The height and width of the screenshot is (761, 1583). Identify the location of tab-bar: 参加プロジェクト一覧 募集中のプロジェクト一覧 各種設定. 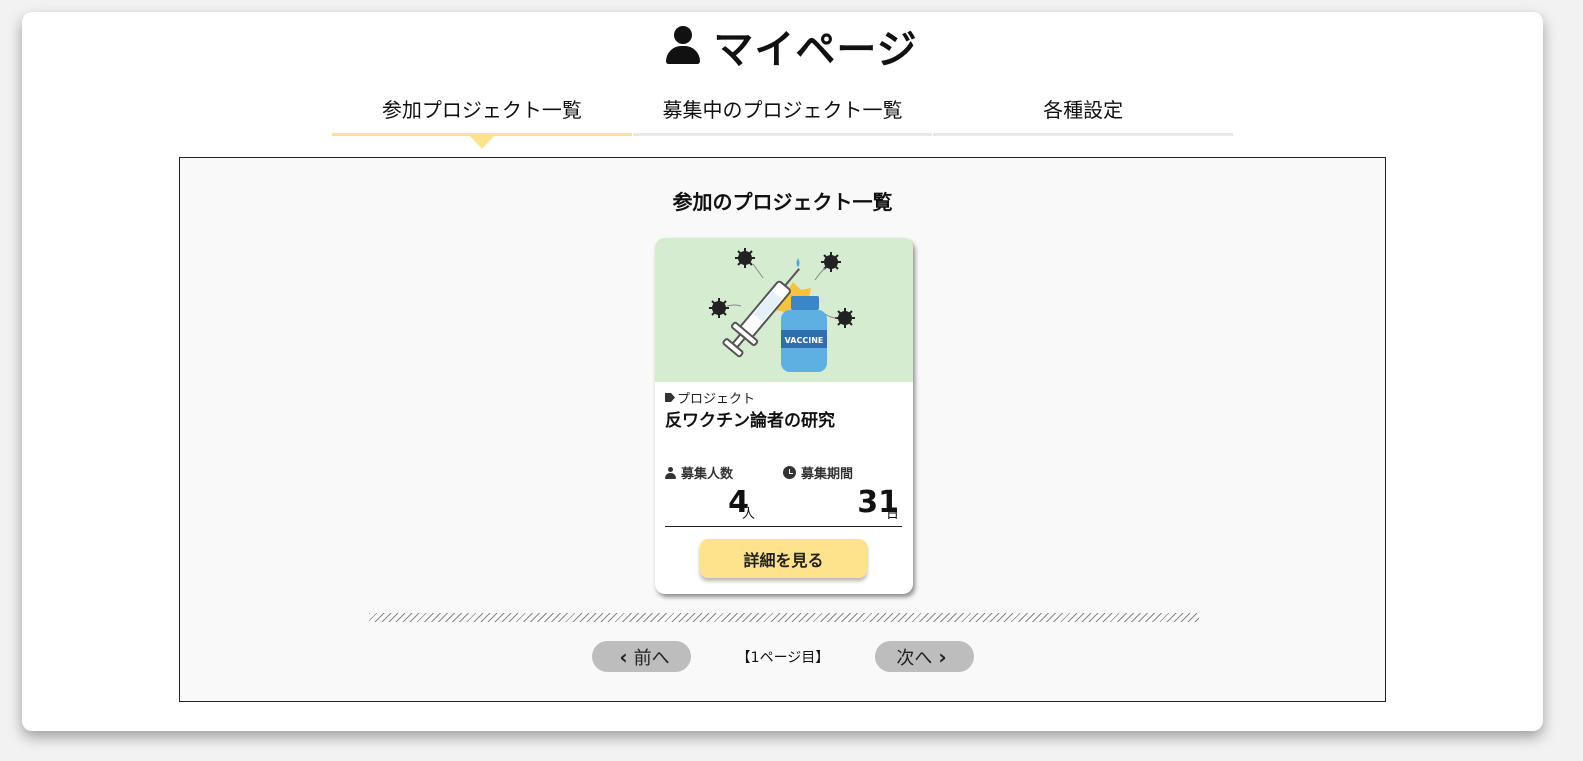
(783, 118).